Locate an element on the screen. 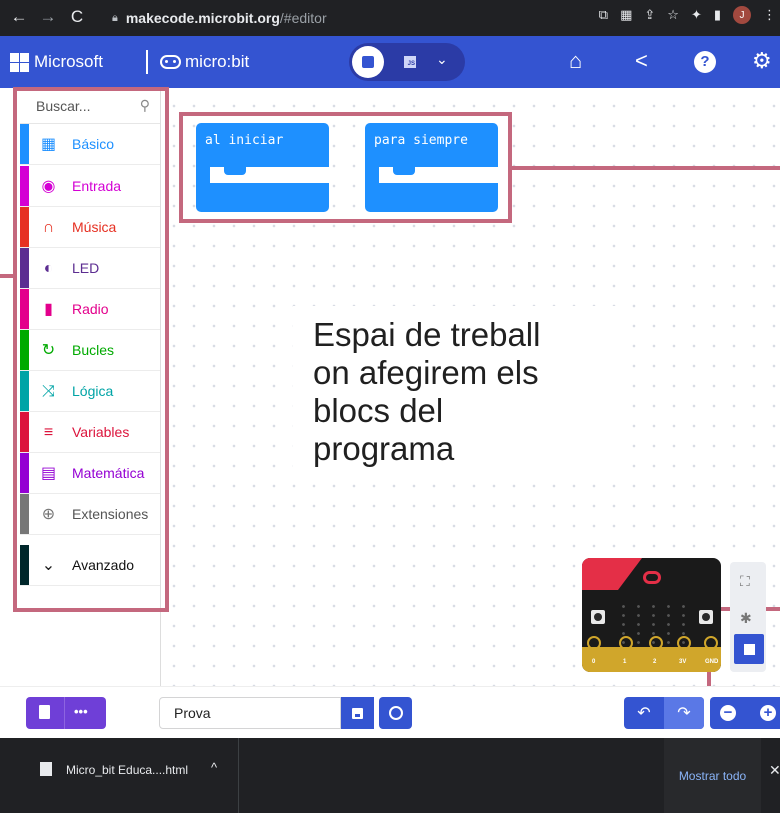 This screenshot has height=813, width=780. caption-line: blocs del is located at coordinates (378, 410).